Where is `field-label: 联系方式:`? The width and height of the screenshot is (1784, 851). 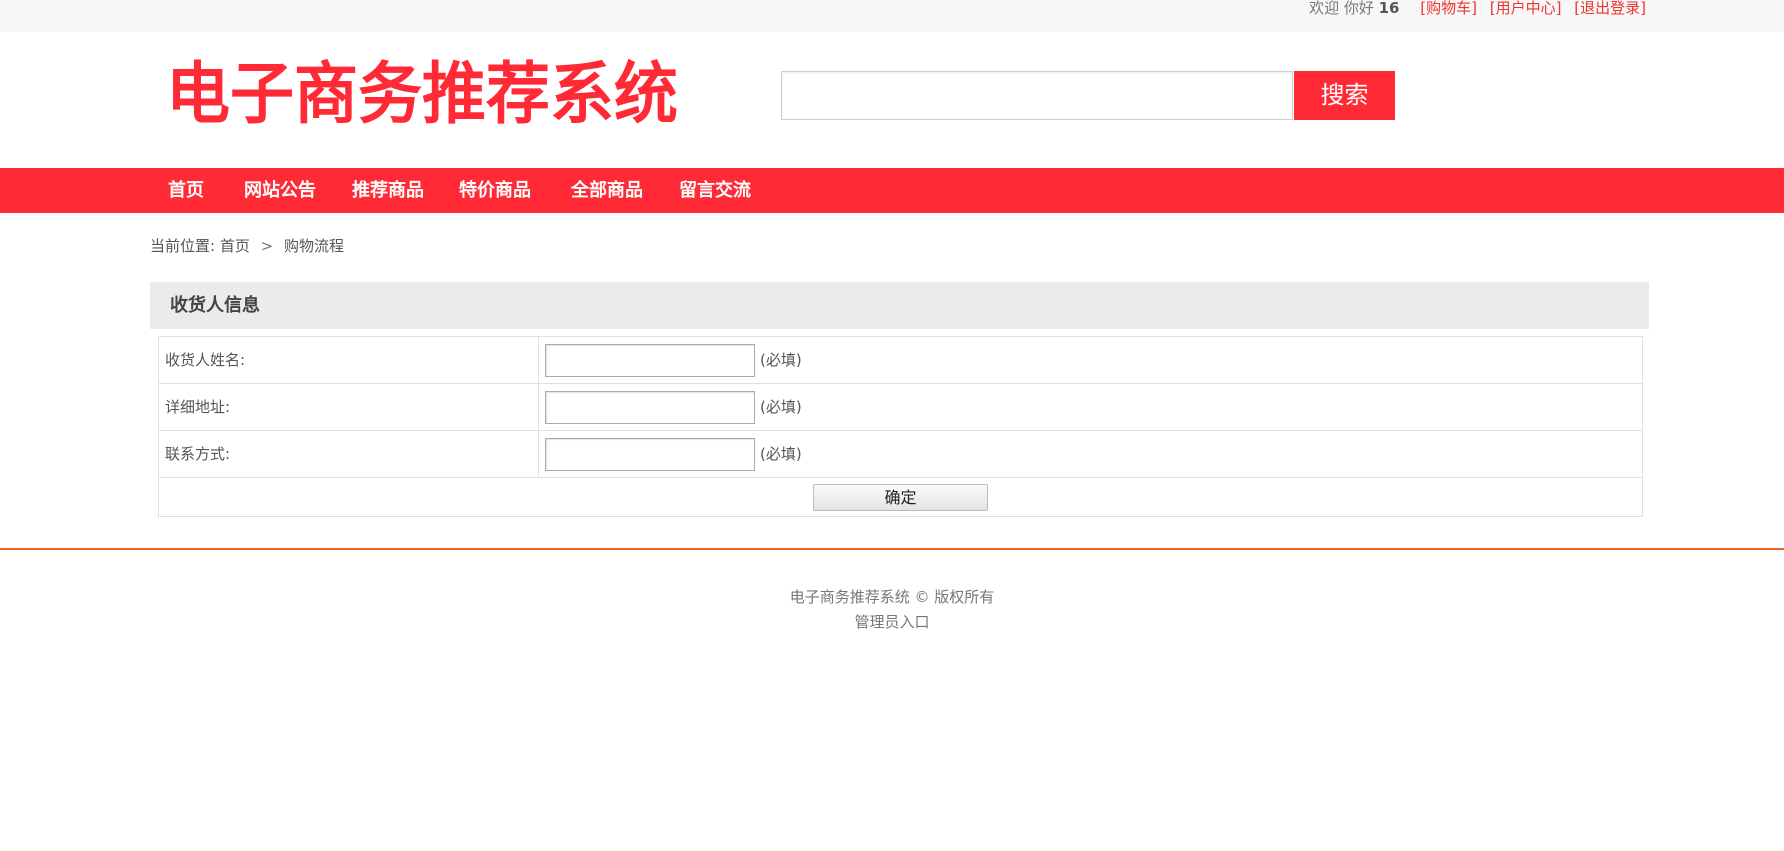 field-label: 联系方式: is located at coordinates (198, 454).